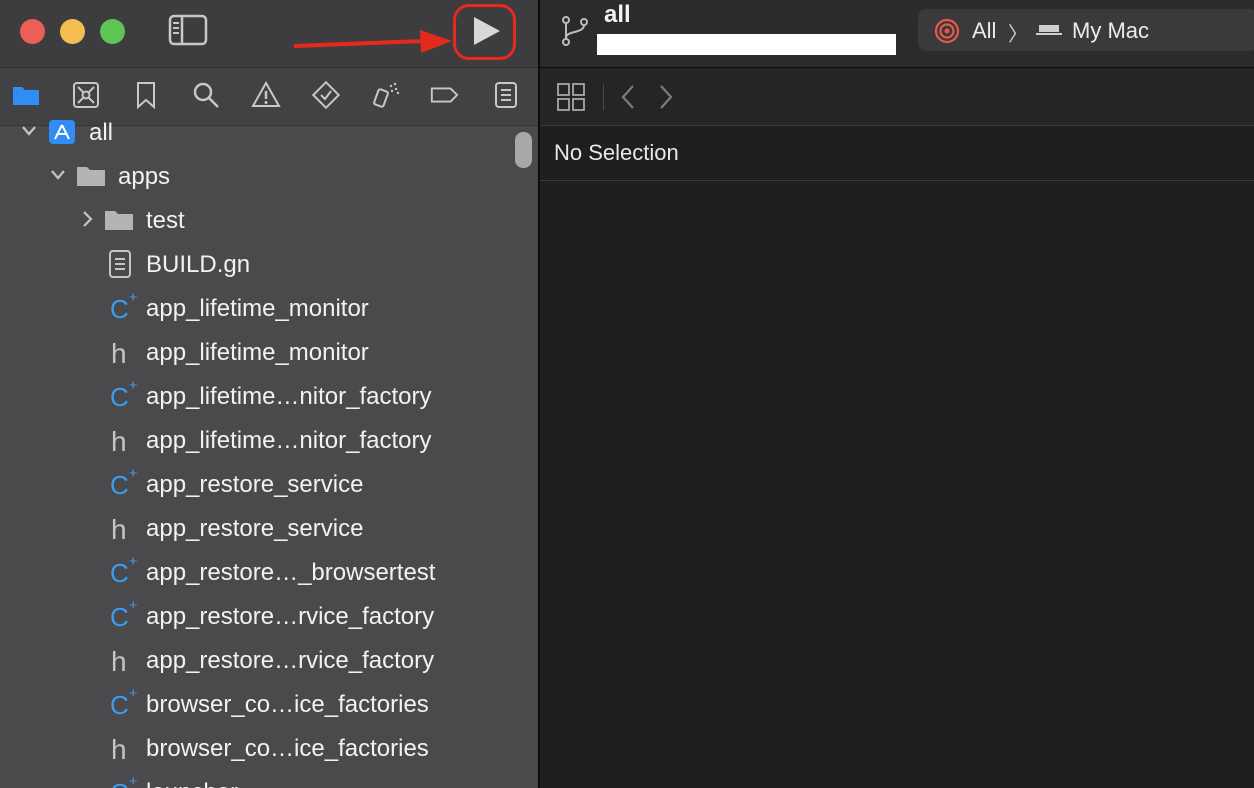  Describe the element at coordinates (617, 14) in the screenshot. I see `project-title: all` at that location.